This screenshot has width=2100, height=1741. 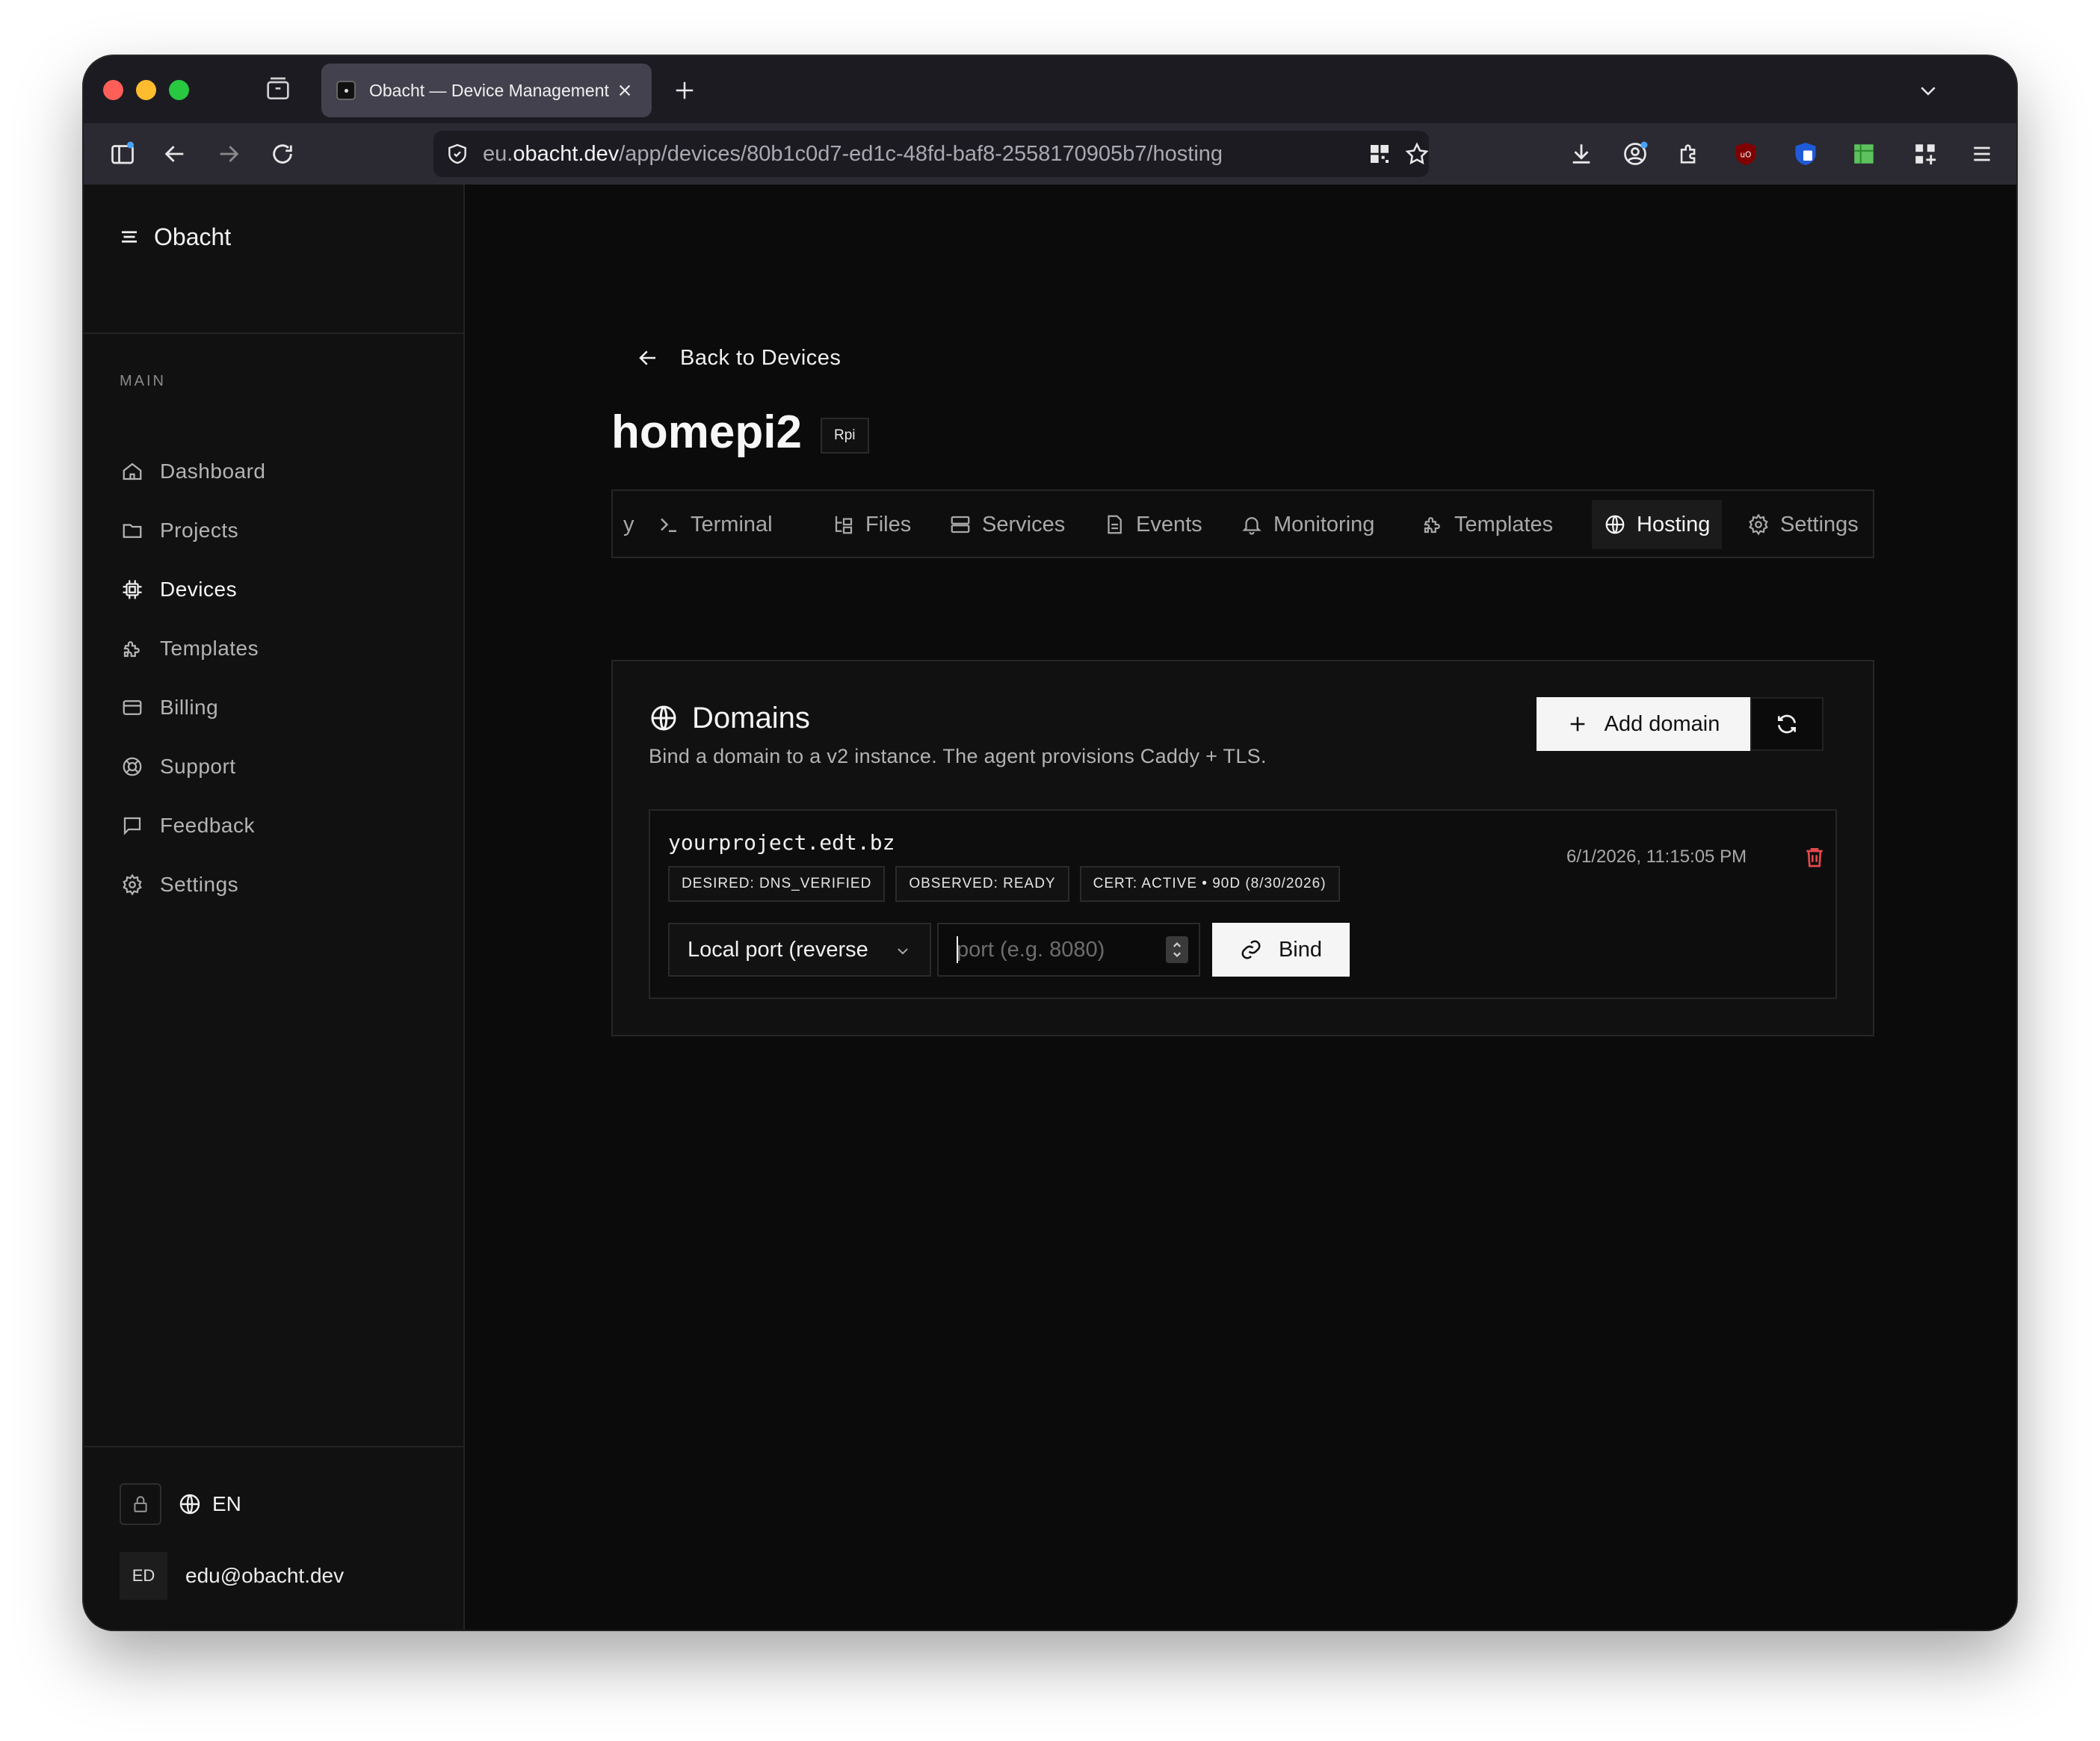 I want to click on bind-label: Bind, so click(x=1300, y=949).